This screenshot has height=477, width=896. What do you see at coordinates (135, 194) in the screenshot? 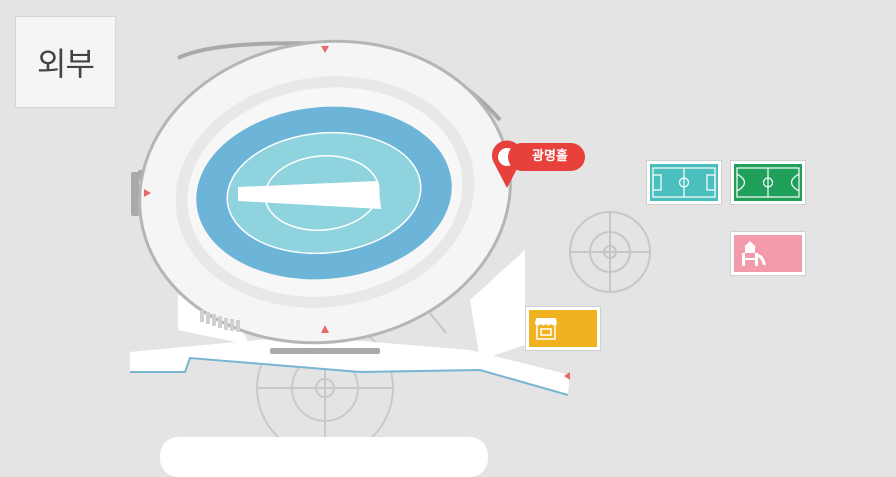
I see `west-gate` at bounding box center [135, 194].